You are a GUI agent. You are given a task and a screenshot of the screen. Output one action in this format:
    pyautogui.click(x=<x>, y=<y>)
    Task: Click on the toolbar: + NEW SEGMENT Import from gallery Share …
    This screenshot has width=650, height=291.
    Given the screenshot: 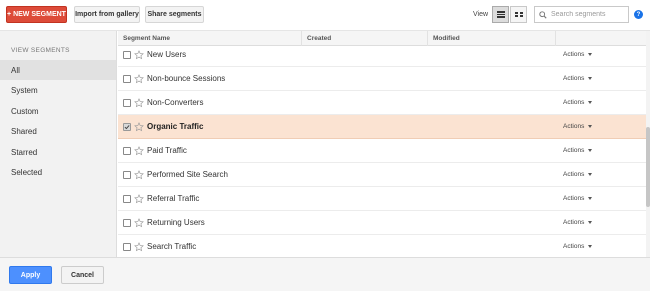 What is the action you would take?
    pyautogui.click(x=325, y=15)
    